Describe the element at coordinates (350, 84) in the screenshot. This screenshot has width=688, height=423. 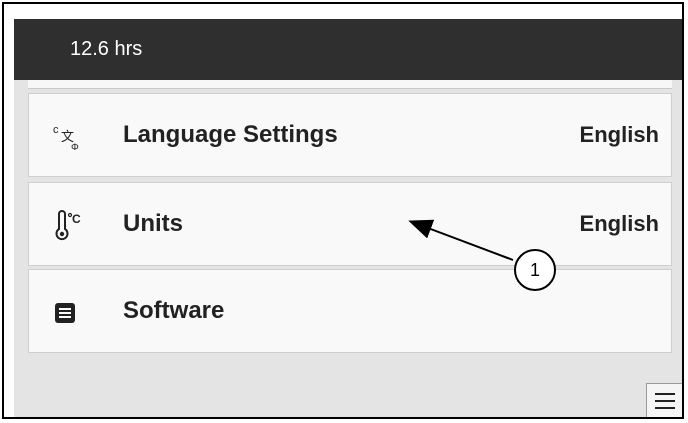
I see `previous-setting-row-partial` at that location.